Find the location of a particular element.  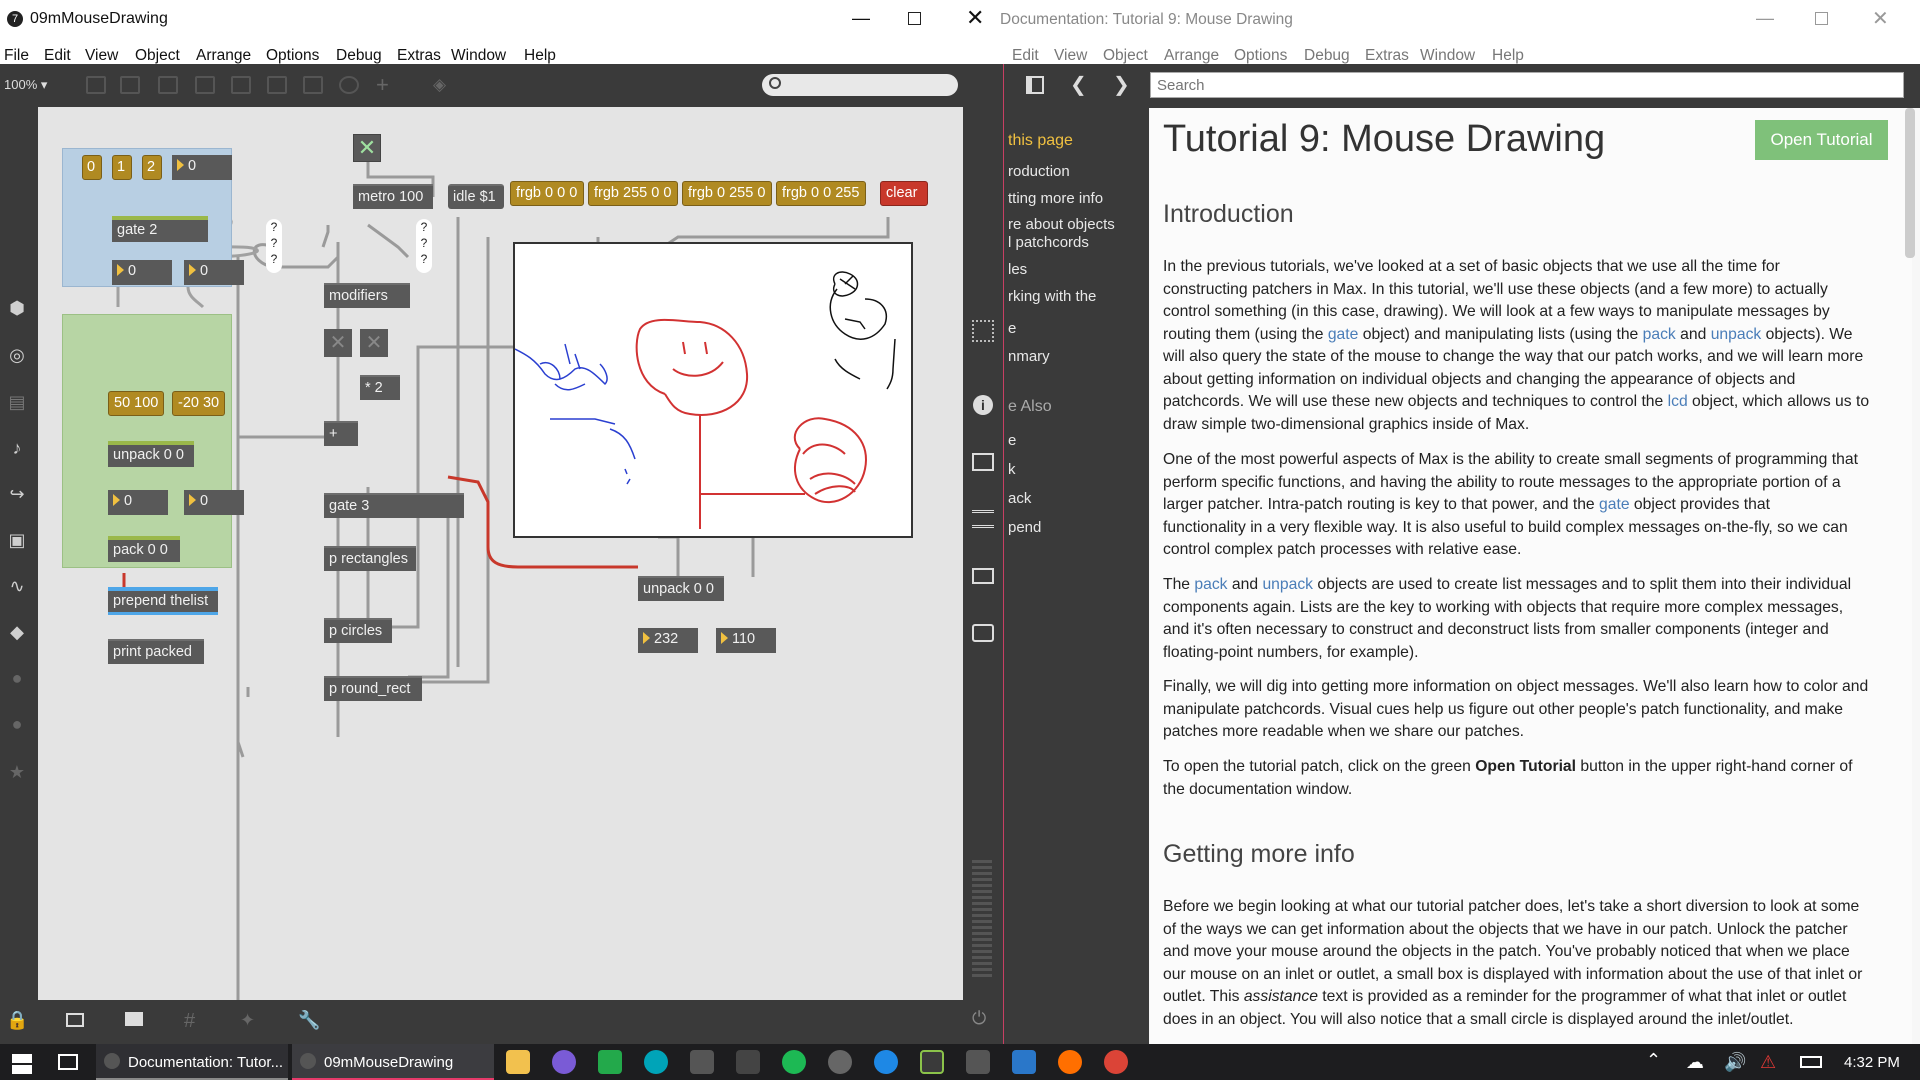

lcd-link: lcd is located at coordinates (1678, 401).